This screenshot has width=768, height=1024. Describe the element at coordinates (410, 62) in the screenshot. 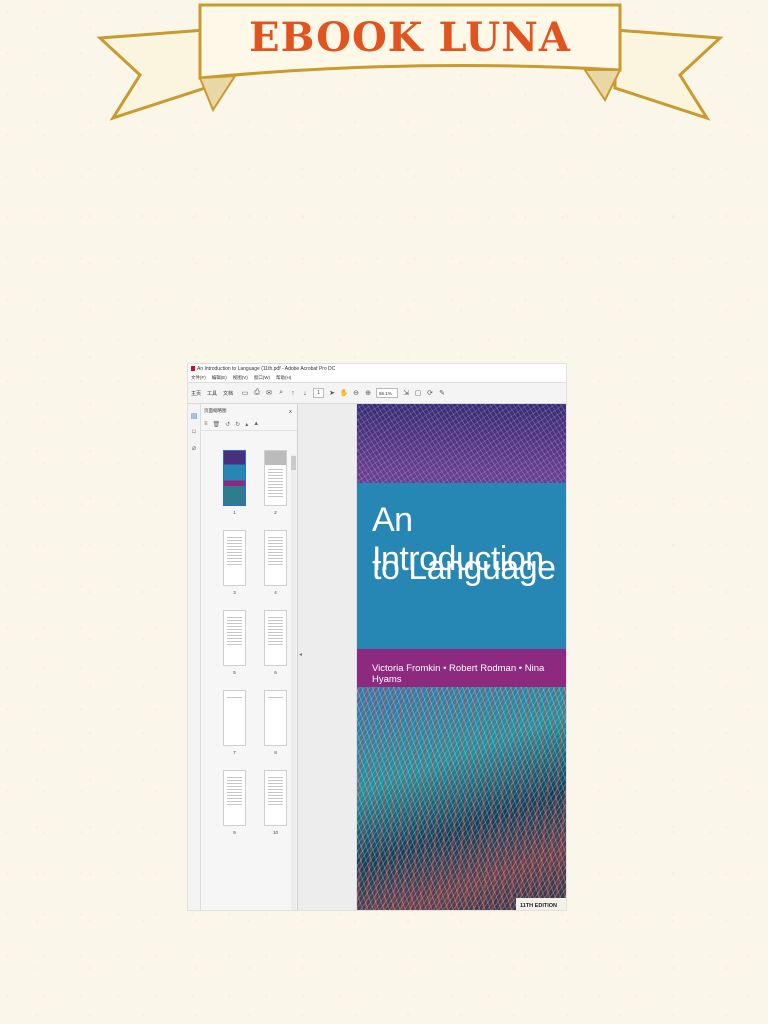

I see `ebook-luna-banner: EBOOK LUNA` at that location.